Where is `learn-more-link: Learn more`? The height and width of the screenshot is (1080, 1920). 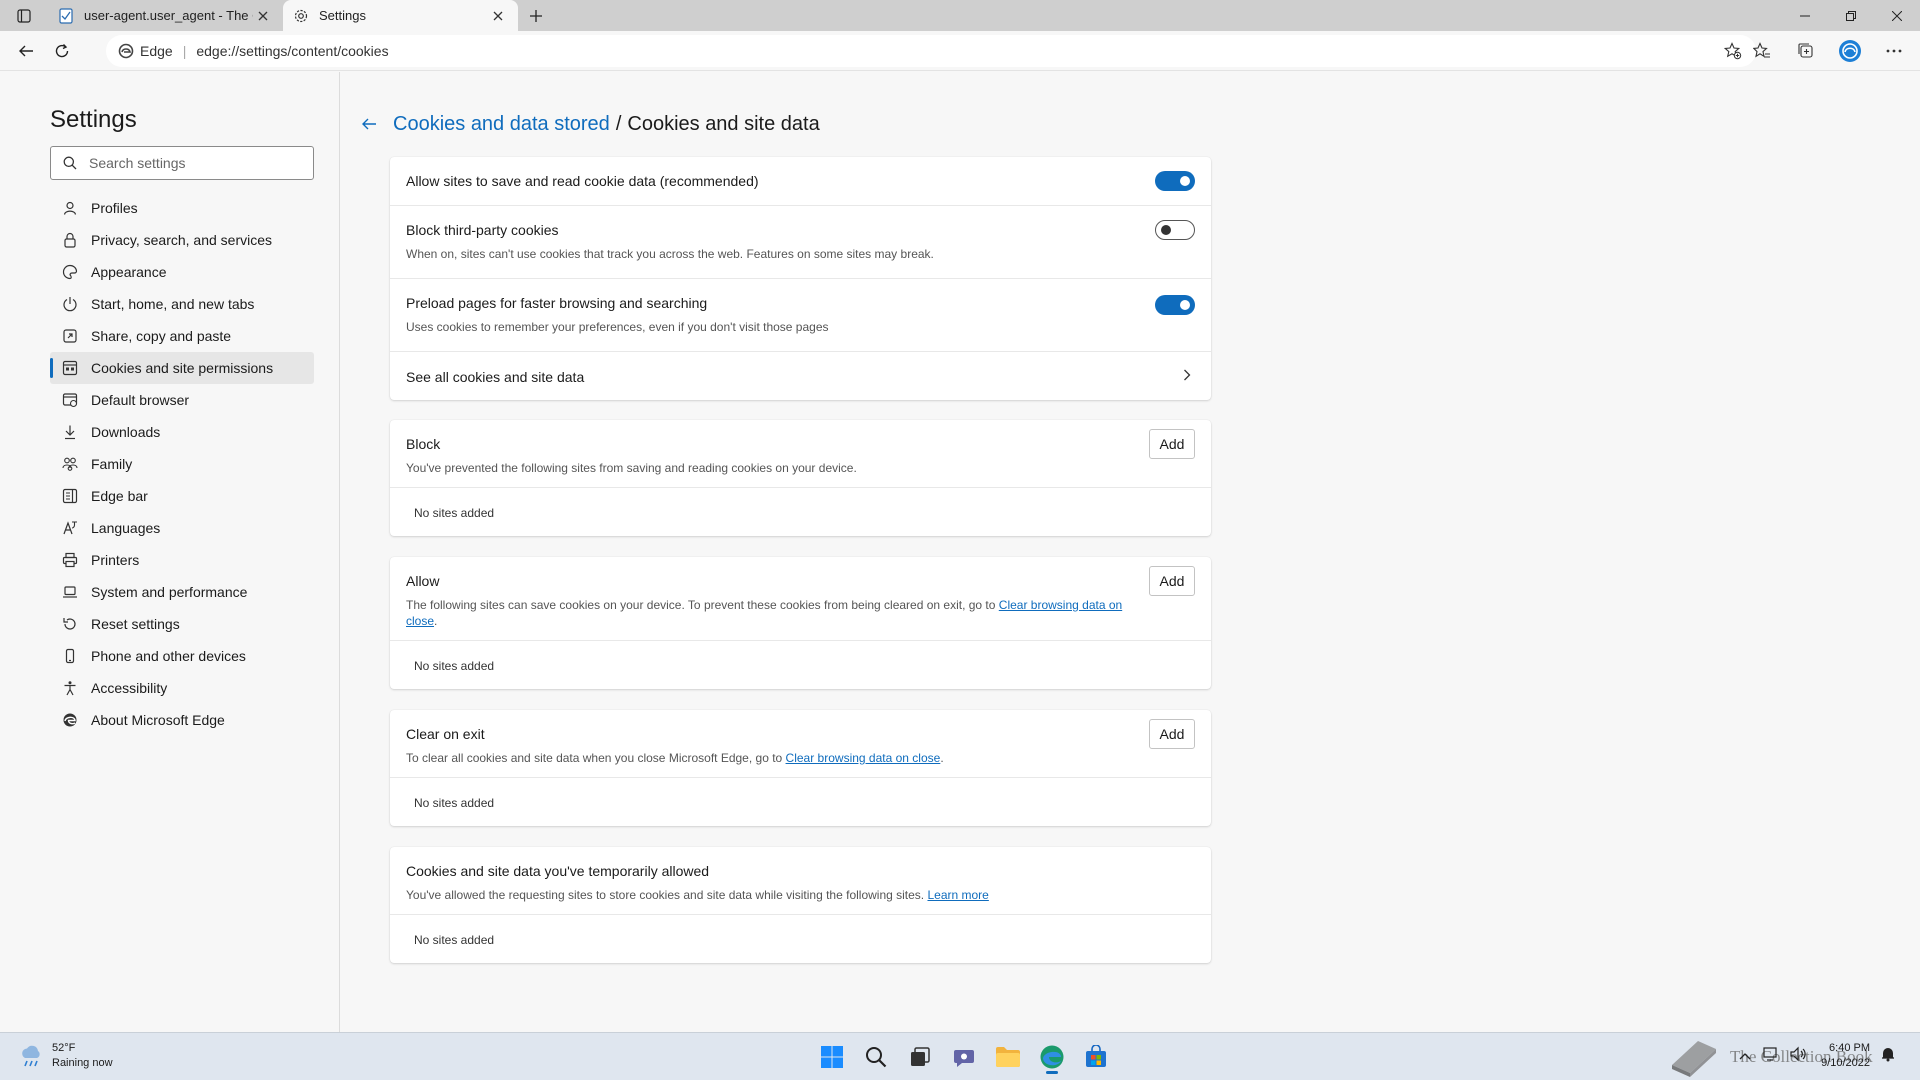
learn-more-link: Learn more is located at coordinates (957, 895).